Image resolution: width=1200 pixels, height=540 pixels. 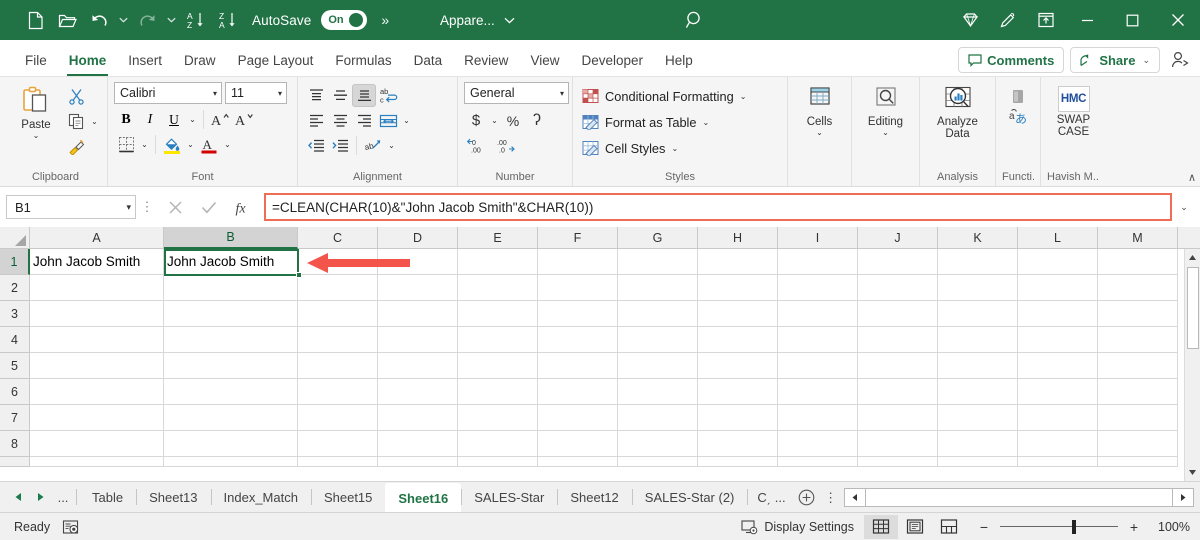 I want to click on hscroll-left-button, so click(x=854, y=497).